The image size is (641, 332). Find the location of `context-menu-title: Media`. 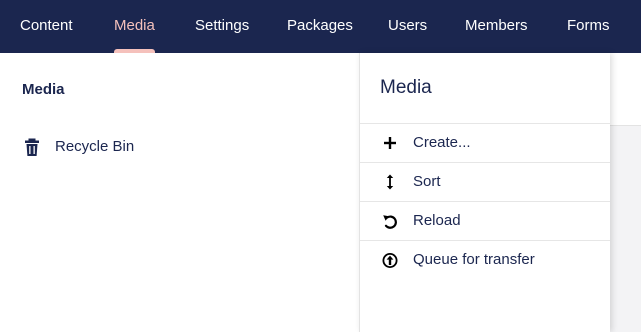

context-menu-title: Media is located at coordinates (406, 87).